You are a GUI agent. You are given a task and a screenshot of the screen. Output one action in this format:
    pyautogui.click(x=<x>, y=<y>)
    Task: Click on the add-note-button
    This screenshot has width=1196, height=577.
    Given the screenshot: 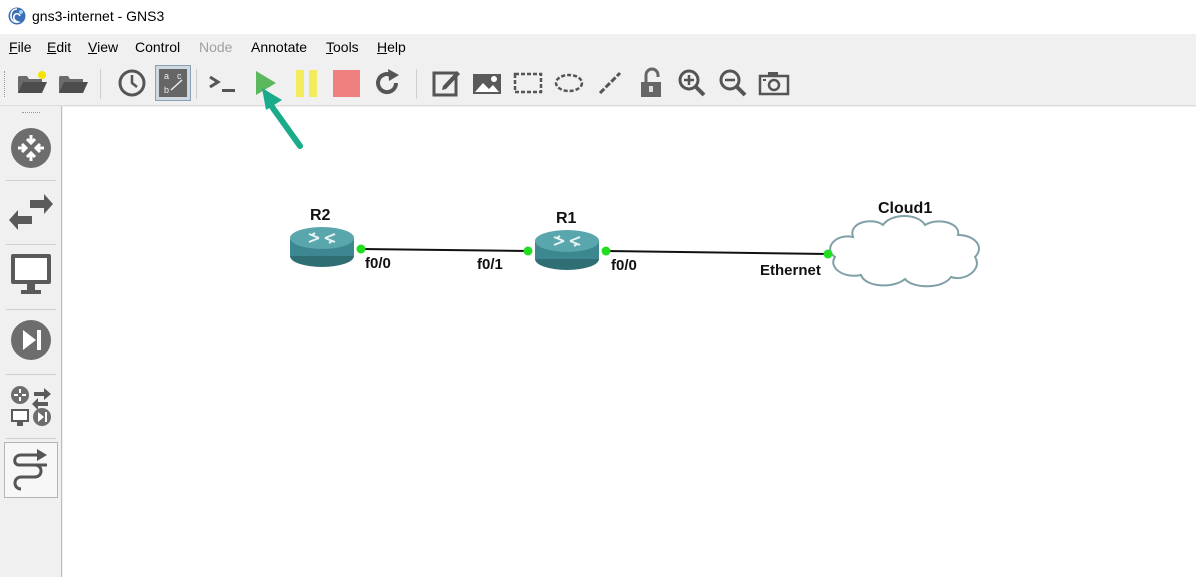 What is the action you would take?
    pyautogui.click(x=446, y=83)
    